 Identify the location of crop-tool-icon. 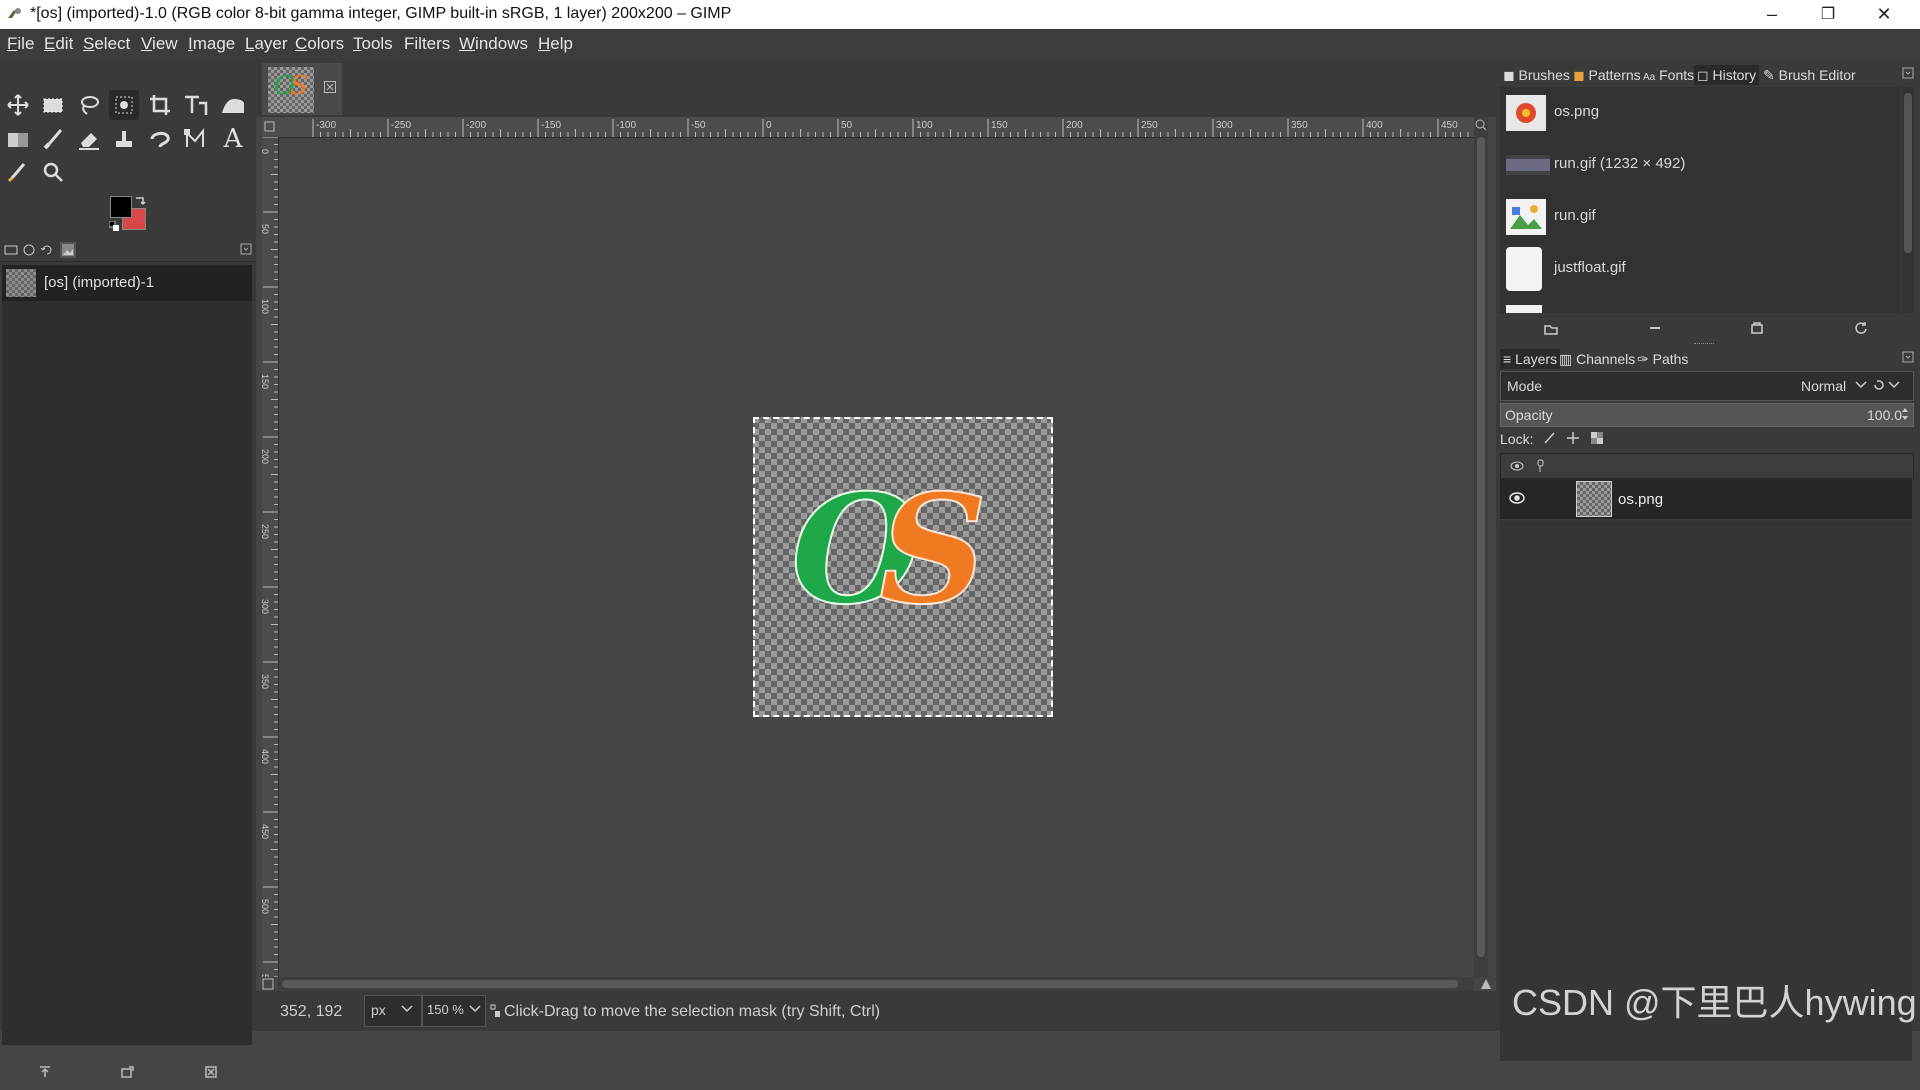
(160, 105).